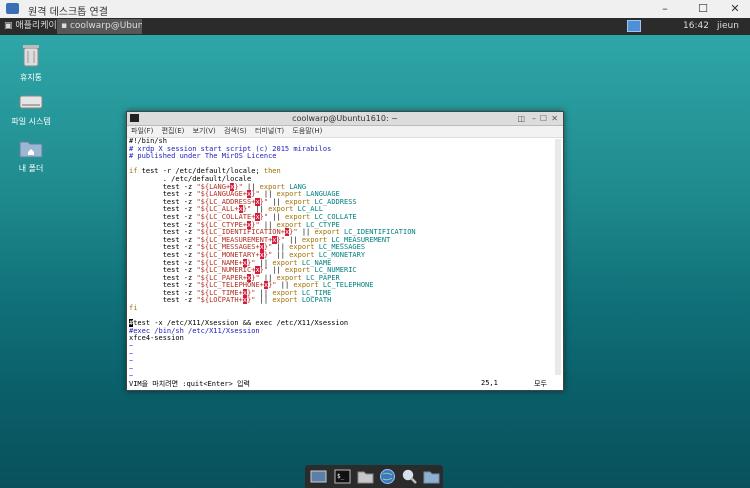 This screenshot has height=488, width=750. I want to click on taskbar-terminal: ▪ coolwarp@Ubuntu16, so click(99, 26).